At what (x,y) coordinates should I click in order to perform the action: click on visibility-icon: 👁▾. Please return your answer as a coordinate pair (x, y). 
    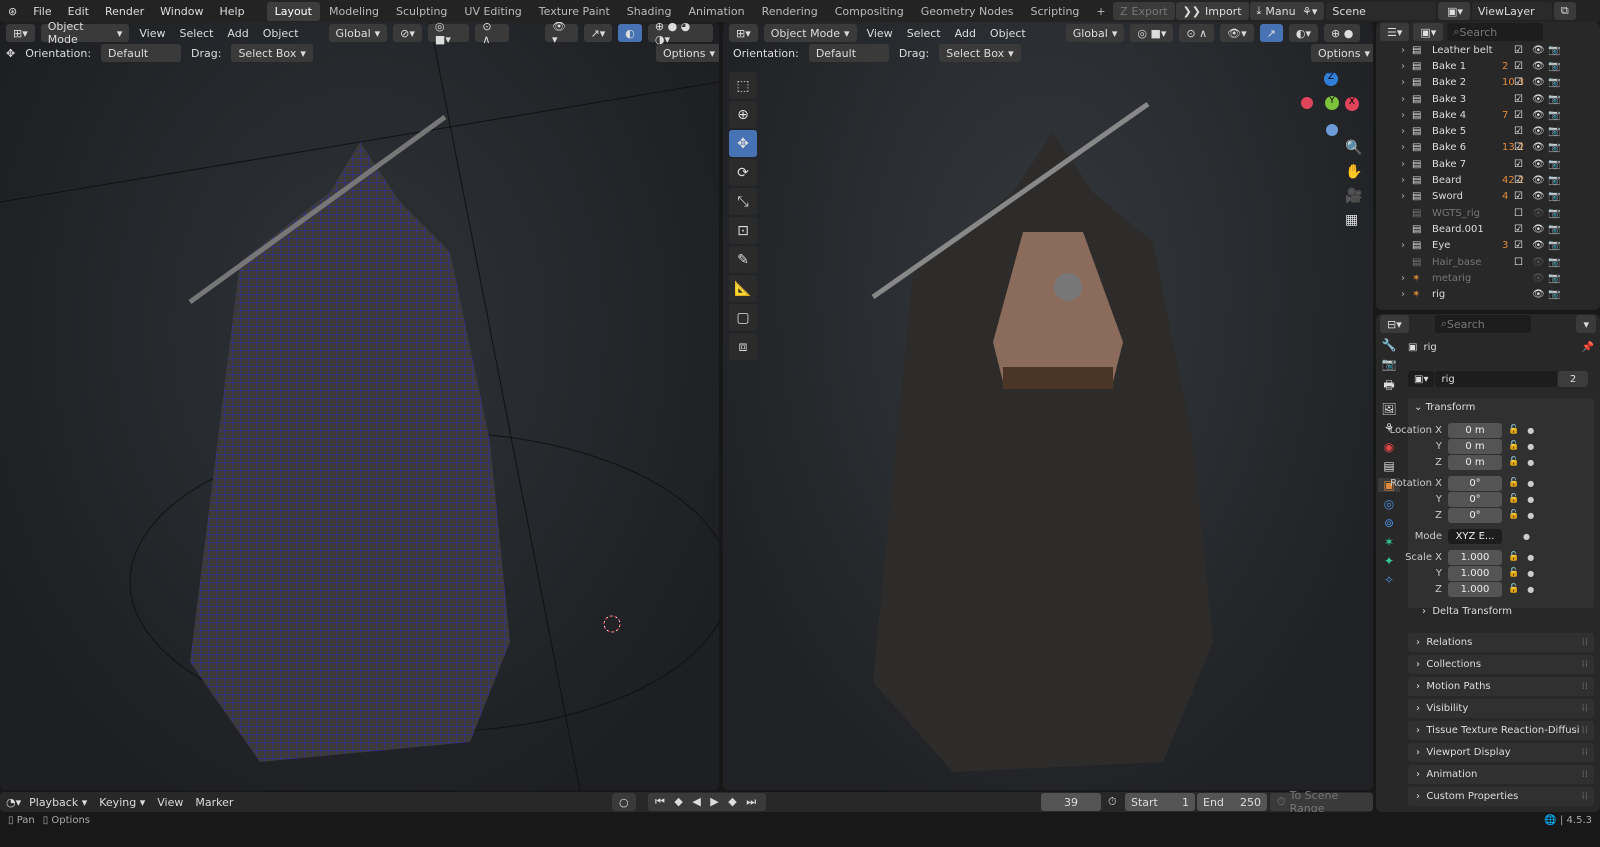
    Looking at the image, I should click on (561, 34).